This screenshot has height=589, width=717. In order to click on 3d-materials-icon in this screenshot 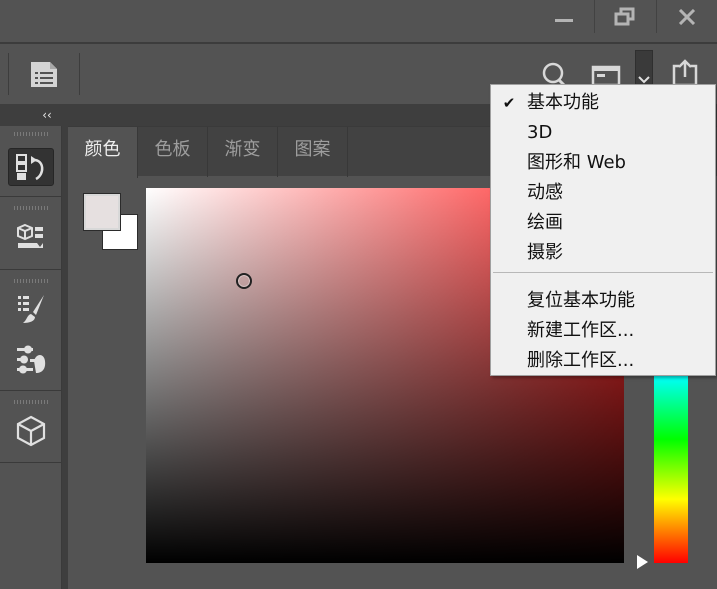, I will do `click(30, 235)`.